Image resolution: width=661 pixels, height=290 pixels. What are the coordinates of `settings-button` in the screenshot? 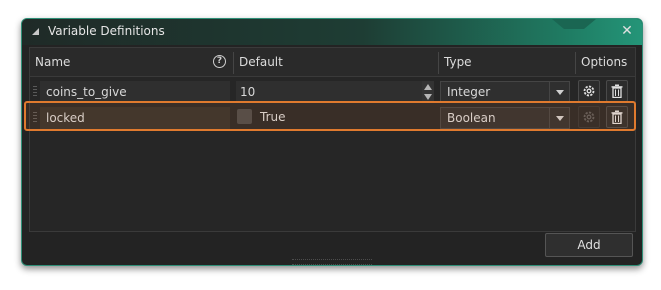 It's located at (589, 91).